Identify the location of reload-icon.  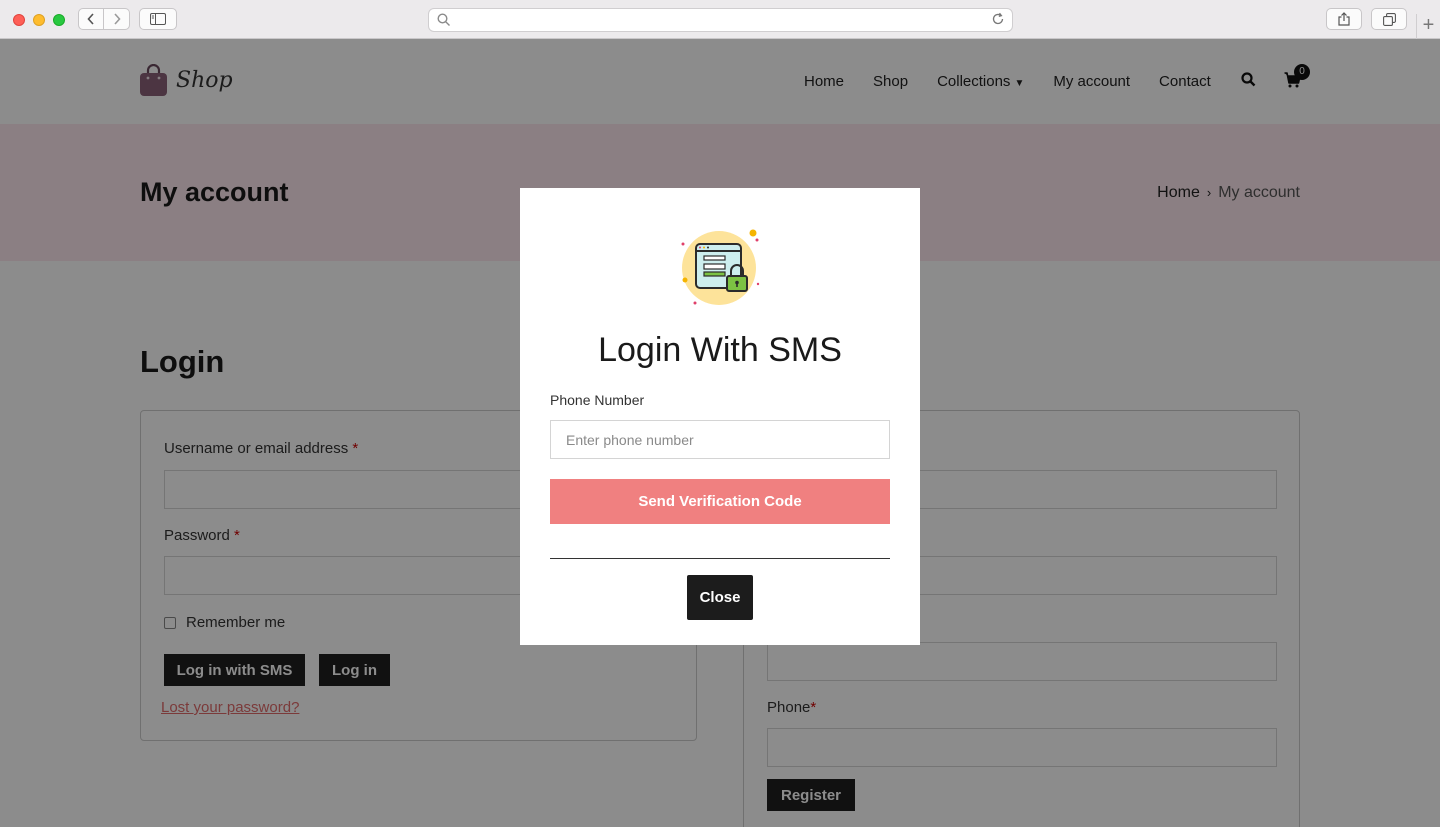
(998, 19).